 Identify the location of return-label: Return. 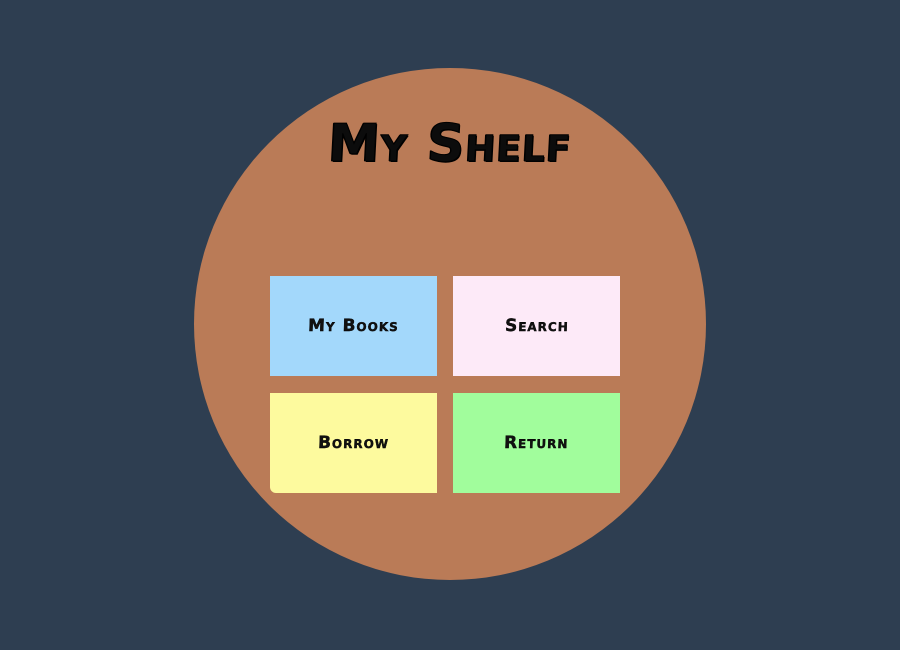
(536, 443).